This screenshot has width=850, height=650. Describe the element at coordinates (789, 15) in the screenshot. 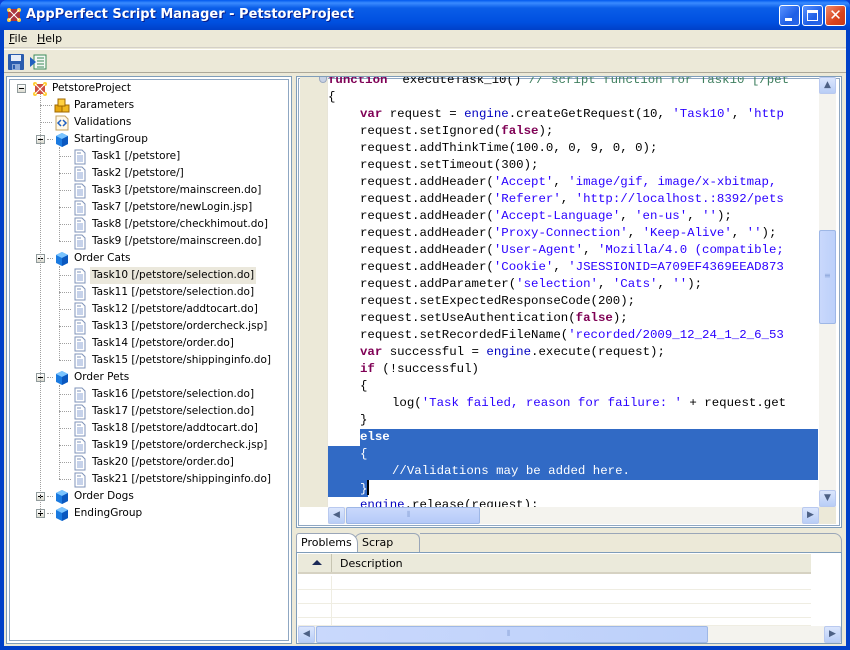

I see `minimize-button` at that location.